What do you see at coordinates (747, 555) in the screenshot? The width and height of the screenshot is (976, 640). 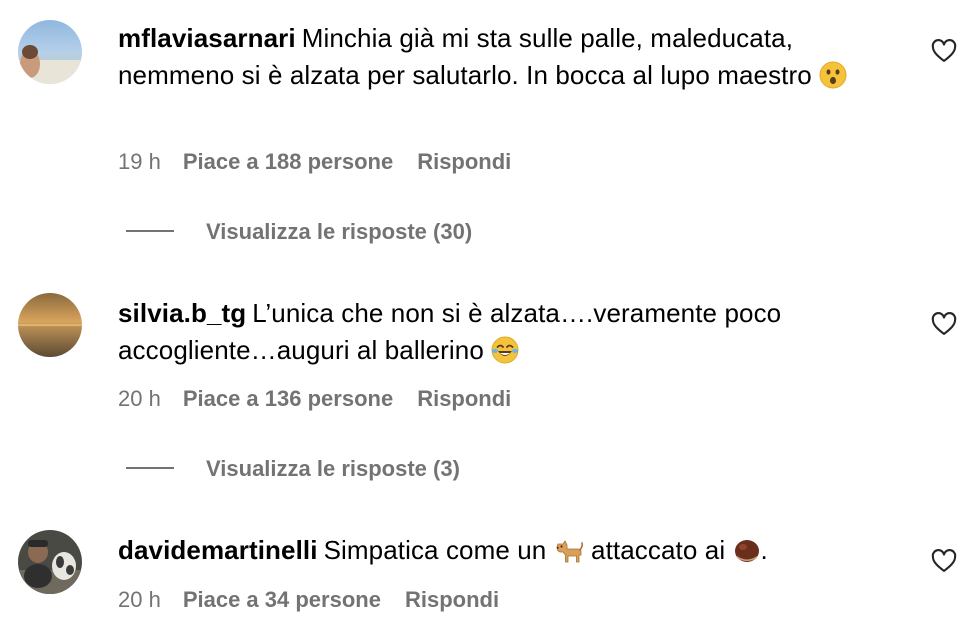 I see `chestnut-emoji` at bounding box center [747, 555].